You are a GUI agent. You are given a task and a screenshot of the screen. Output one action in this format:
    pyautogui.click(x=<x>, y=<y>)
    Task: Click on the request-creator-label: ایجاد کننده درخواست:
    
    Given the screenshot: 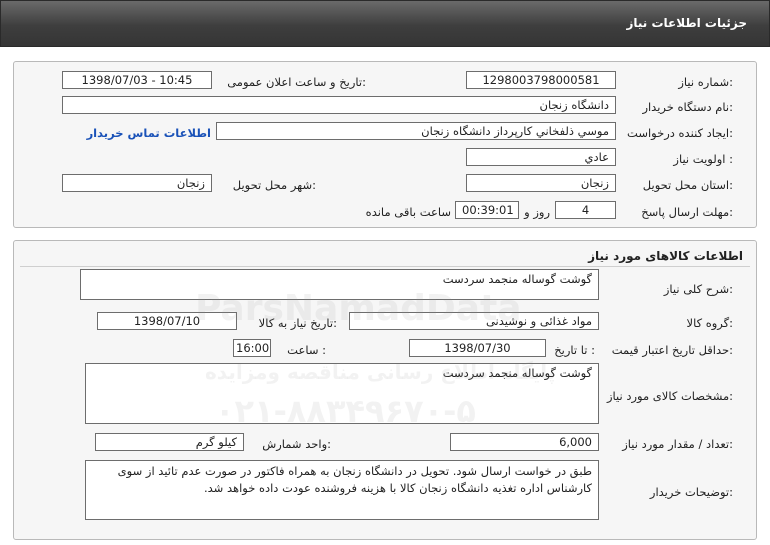 What is the action you would take?
    pyautogui.click(x=680, y=133)
    